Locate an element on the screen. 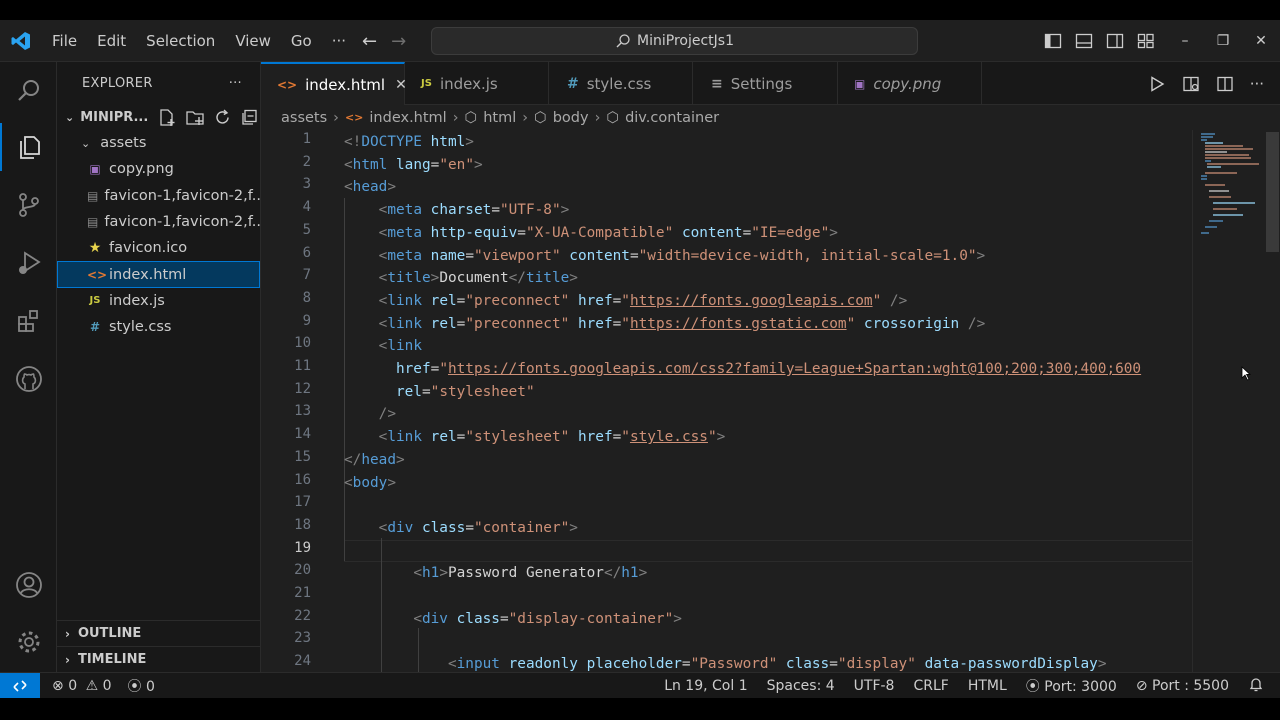  line-number: 21 is located at coordinates (302, 593).